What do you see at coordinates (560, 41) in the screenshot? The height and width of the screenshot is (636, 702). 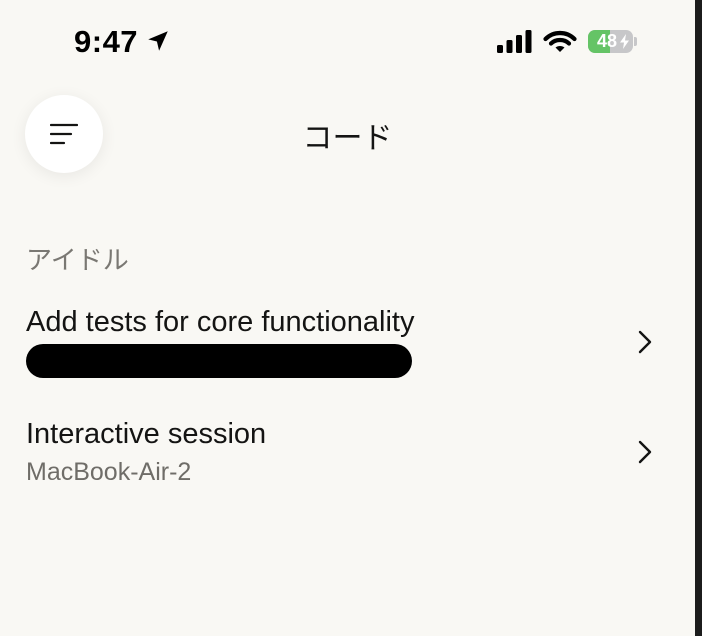 I see `wifi-icon` at bounding box center [560, 41].